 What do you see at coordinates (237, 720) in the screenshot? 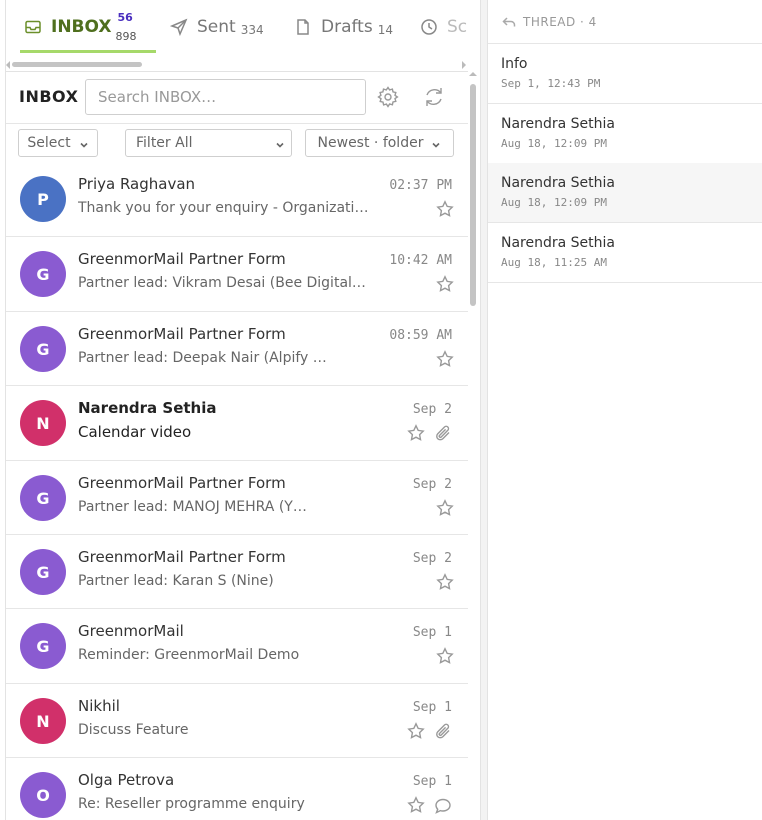
I see `message-row: N Nikhil Discuss Feature Sep 1` at bounding box center [237, 720].